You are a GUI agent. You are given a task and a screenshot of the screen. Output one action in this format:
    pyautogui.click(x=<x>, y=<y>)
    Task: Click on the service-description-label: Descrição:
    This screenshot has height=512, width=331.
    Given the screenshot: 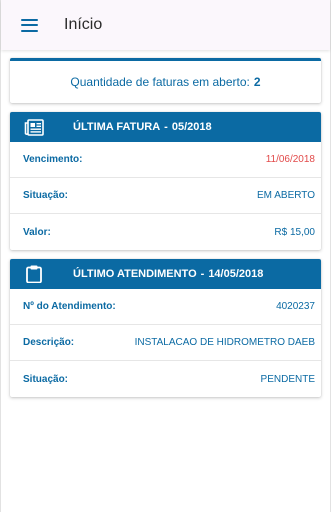 What is the action you would take?
    pyautogui.click(x=49, y=342)
    